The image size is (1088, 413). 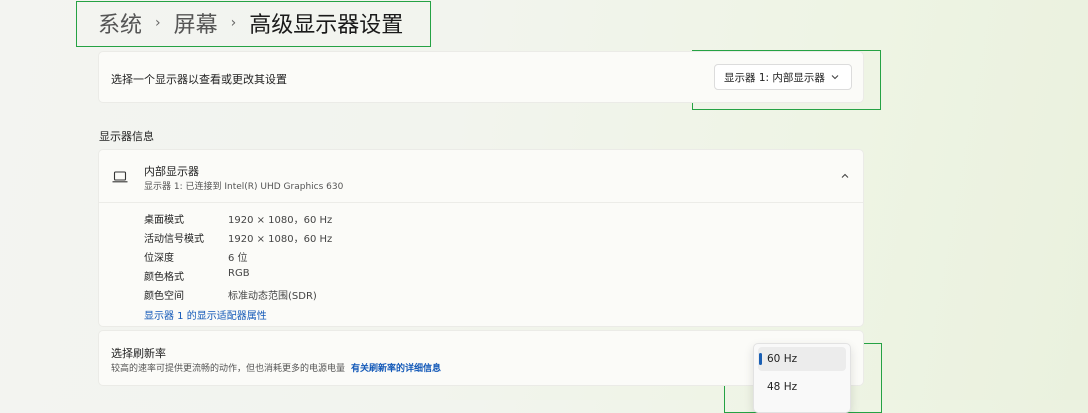 What do you see at coordinates (802, 387) in the screenshot?
I see `refresh-option-48hz: 48 Hz` at bounding box center [802, 387].